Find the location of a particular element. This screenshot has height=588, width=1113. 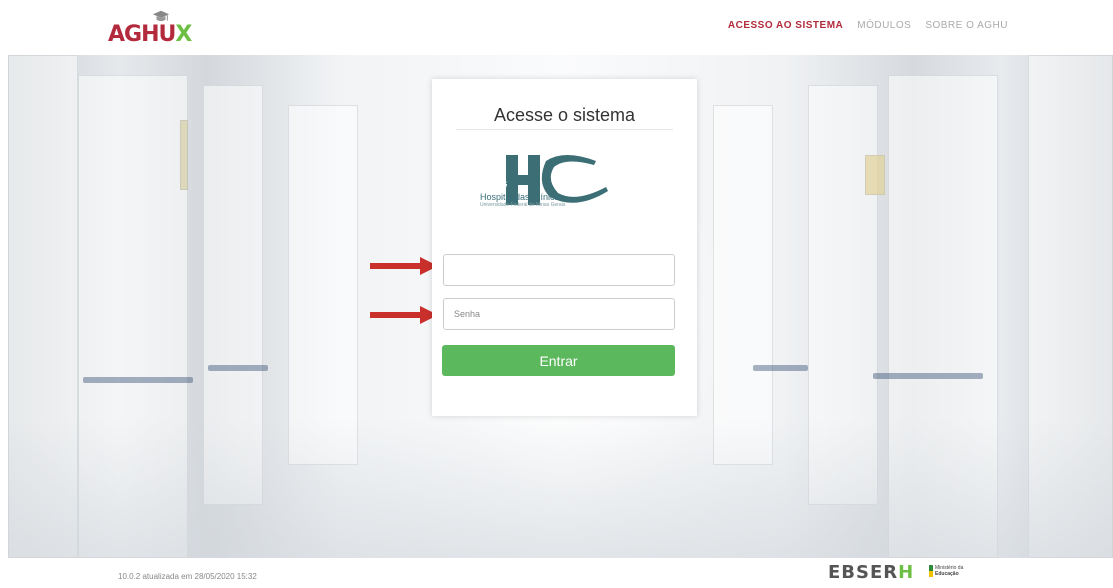

flag-icon is located at coordinates (931, 571).